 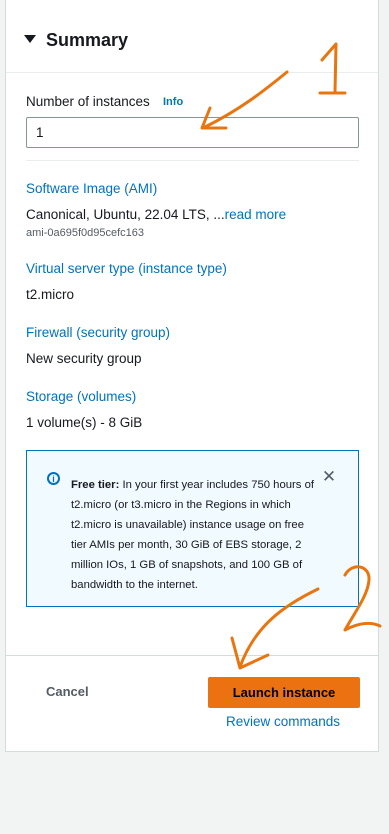 I want to click on info-link: Info, so click(x=173, y=102).